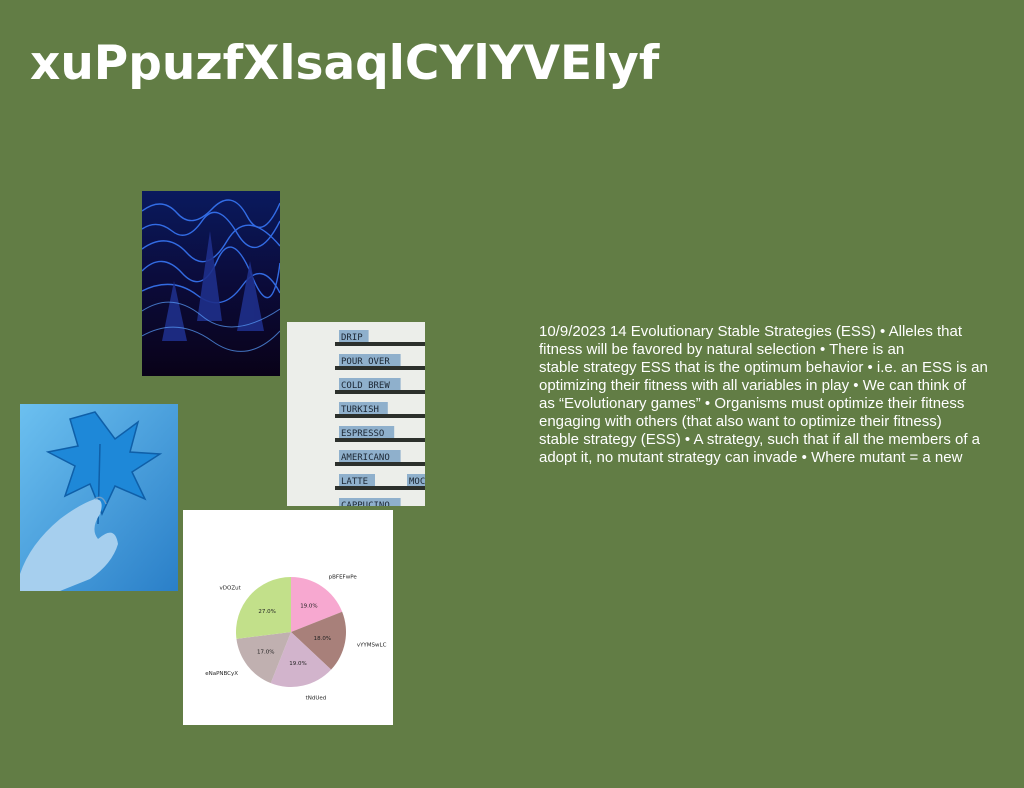  I want to click on abstract-waves-image, so click(211, 283).